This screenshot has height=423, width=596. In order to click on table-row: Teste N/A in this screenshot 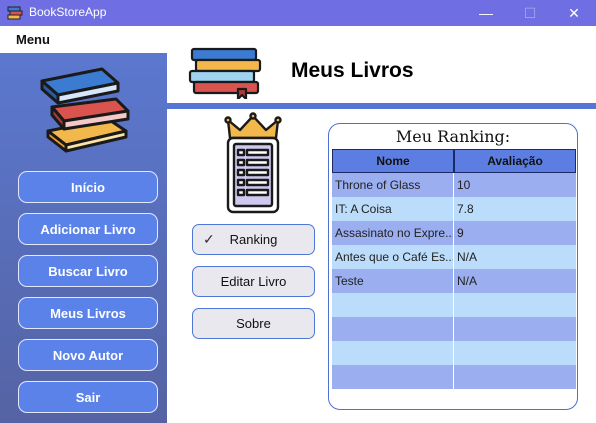, I will do `click(454, 281)`.